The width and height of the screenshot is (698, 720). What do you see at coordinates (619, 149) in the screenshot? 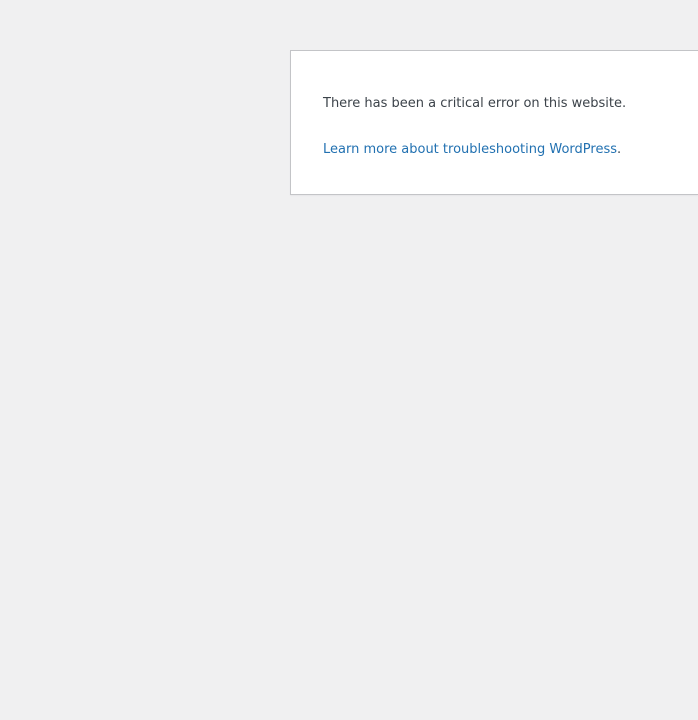
I see `link-suffix: .` at bounding box center [619, 149].